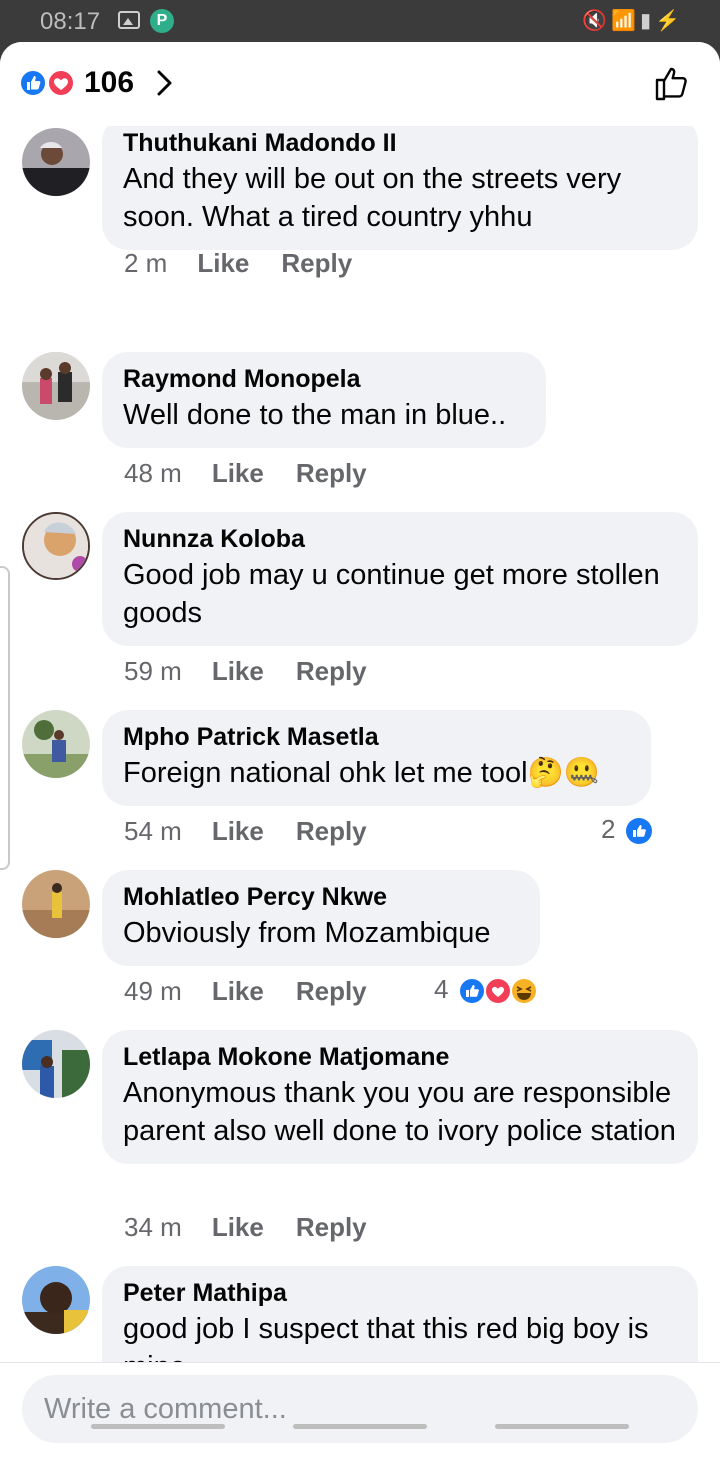 This screenshot has width=720, height=1480. What do you see at coordinates (673, 83) in the screenshot?
I see `like-outline-icon` at bounding box center [673, 83].